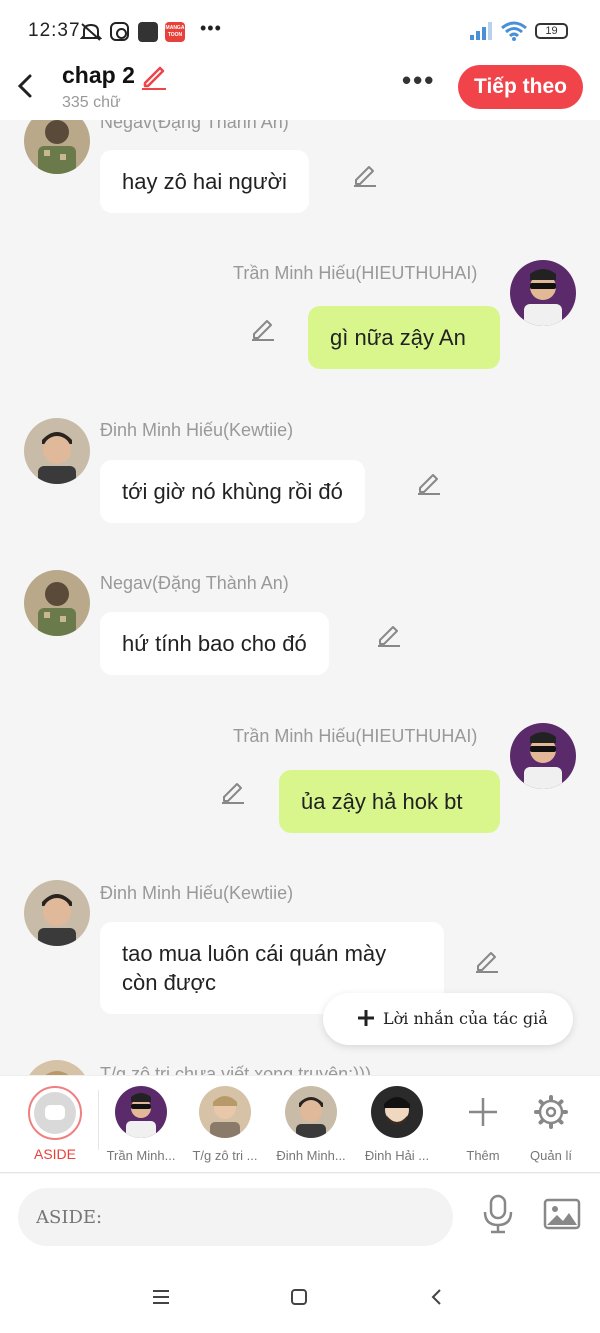 The width and height of the screenshot is (600, 1333). Describe the element at coordinates (254, 953) in the screenshot. I see `message-line: tao mua luôn cái quán mày` at that location.